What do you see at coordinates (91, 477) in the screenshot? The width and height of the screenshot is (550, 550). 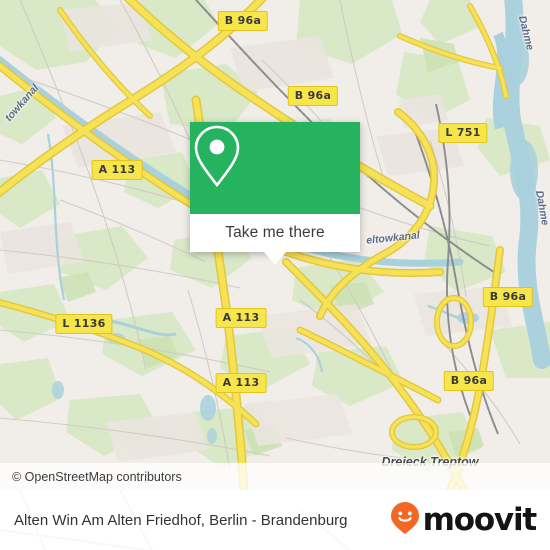 I see `attribution-text: © OpenStreetMap contributors` at bounding box center [91, 477].